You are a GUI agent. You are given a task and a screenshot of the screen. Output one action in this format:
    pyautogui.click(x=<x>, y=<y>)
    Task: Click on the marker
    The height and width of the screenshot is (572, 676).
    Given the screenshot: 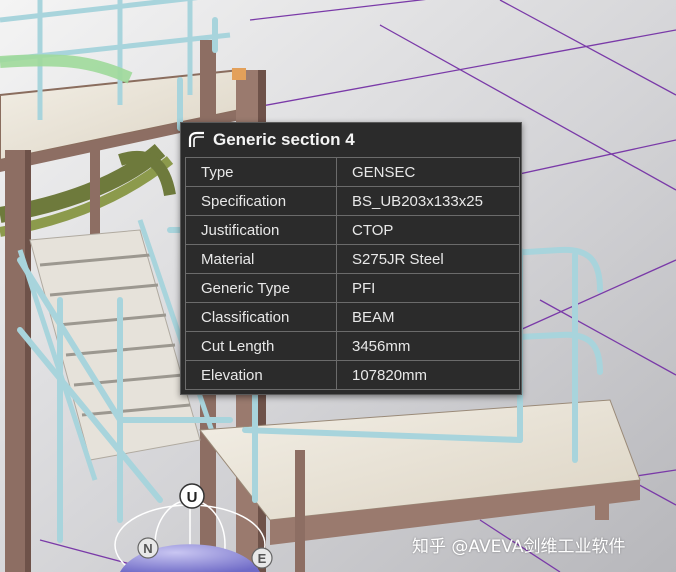 What is the action you would take?
    pyautogui.click(x=239, y=74)
    